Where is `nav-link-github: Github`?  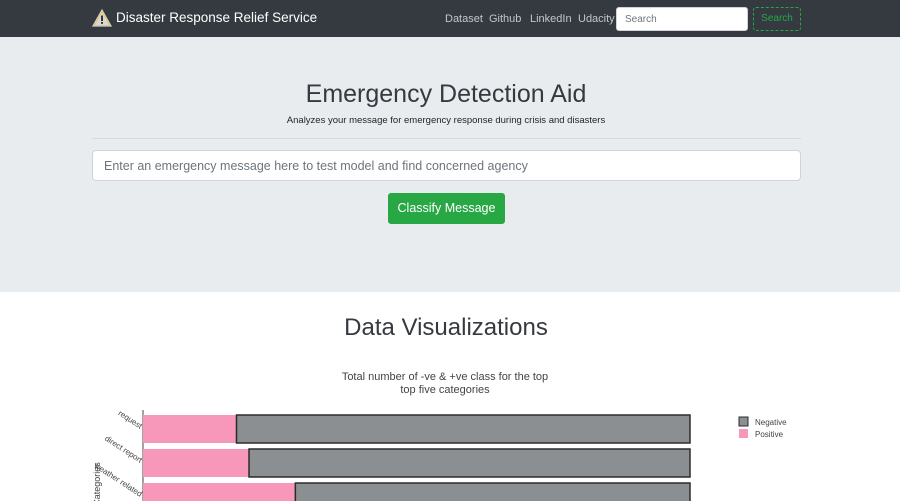 nav-link-github: Github is located at coordinates (505, 19).